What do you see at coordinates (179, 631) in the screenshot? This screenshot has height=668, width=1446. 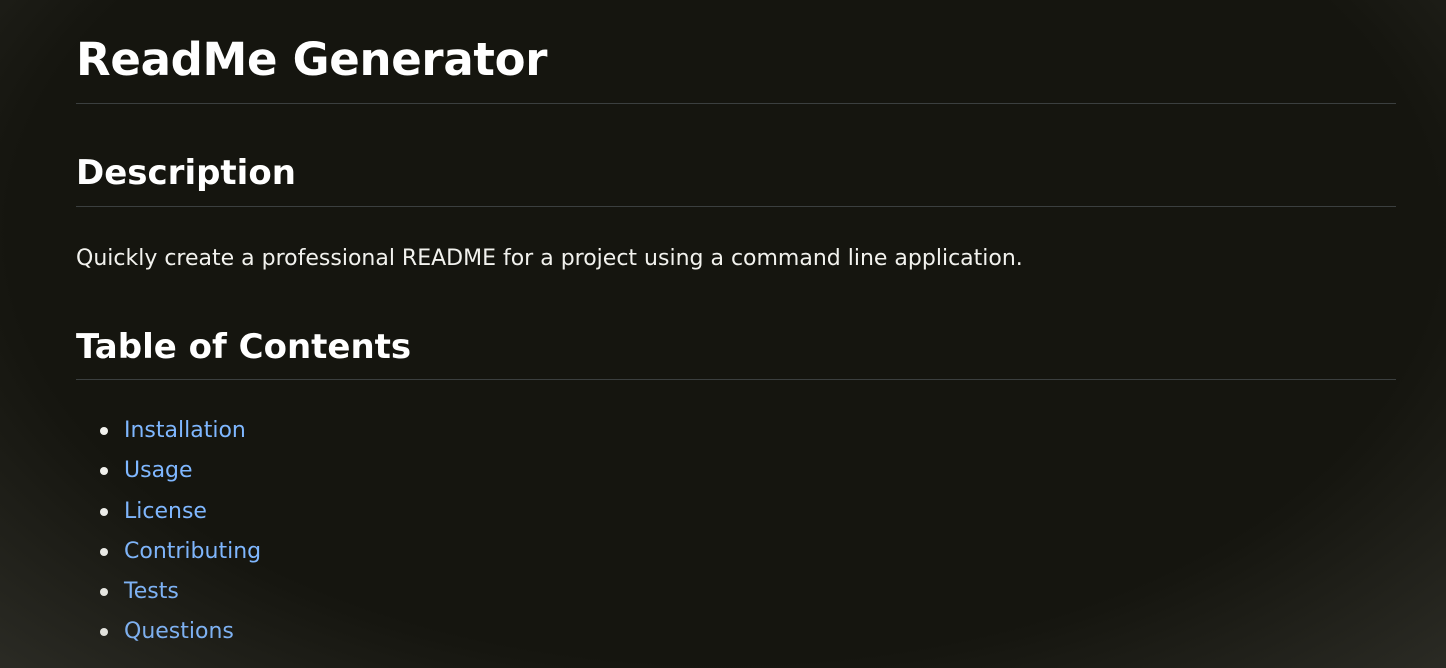 I see `toc-link-questions: Questions` at bounding box center [179, 631].